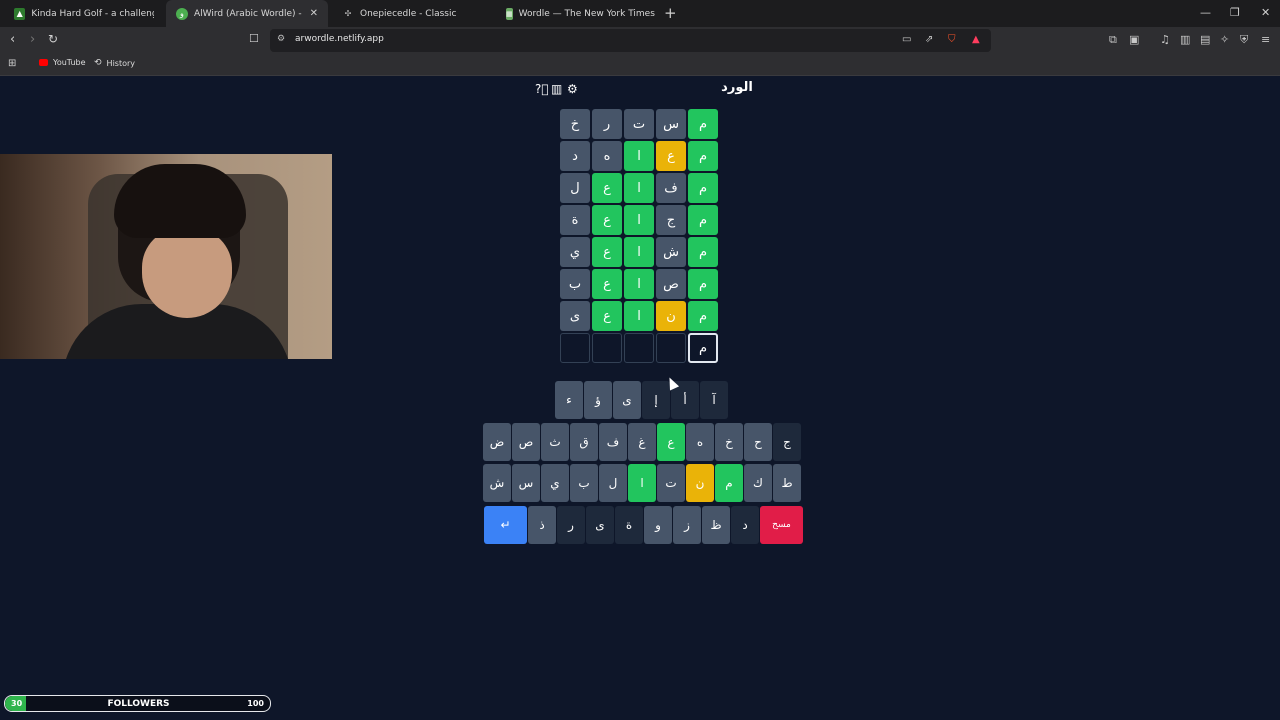 The height and width of the screenshot is (720, 1280). Describe the element at coordinates (121, 63) in the screenshot. I see `bookmark-label: History` at that location.